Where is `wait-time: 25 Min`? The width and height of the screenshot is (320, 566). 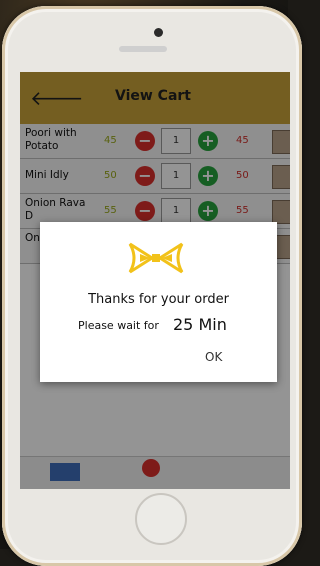
wait-time: 25 Min is located at coordinates (200, 324).